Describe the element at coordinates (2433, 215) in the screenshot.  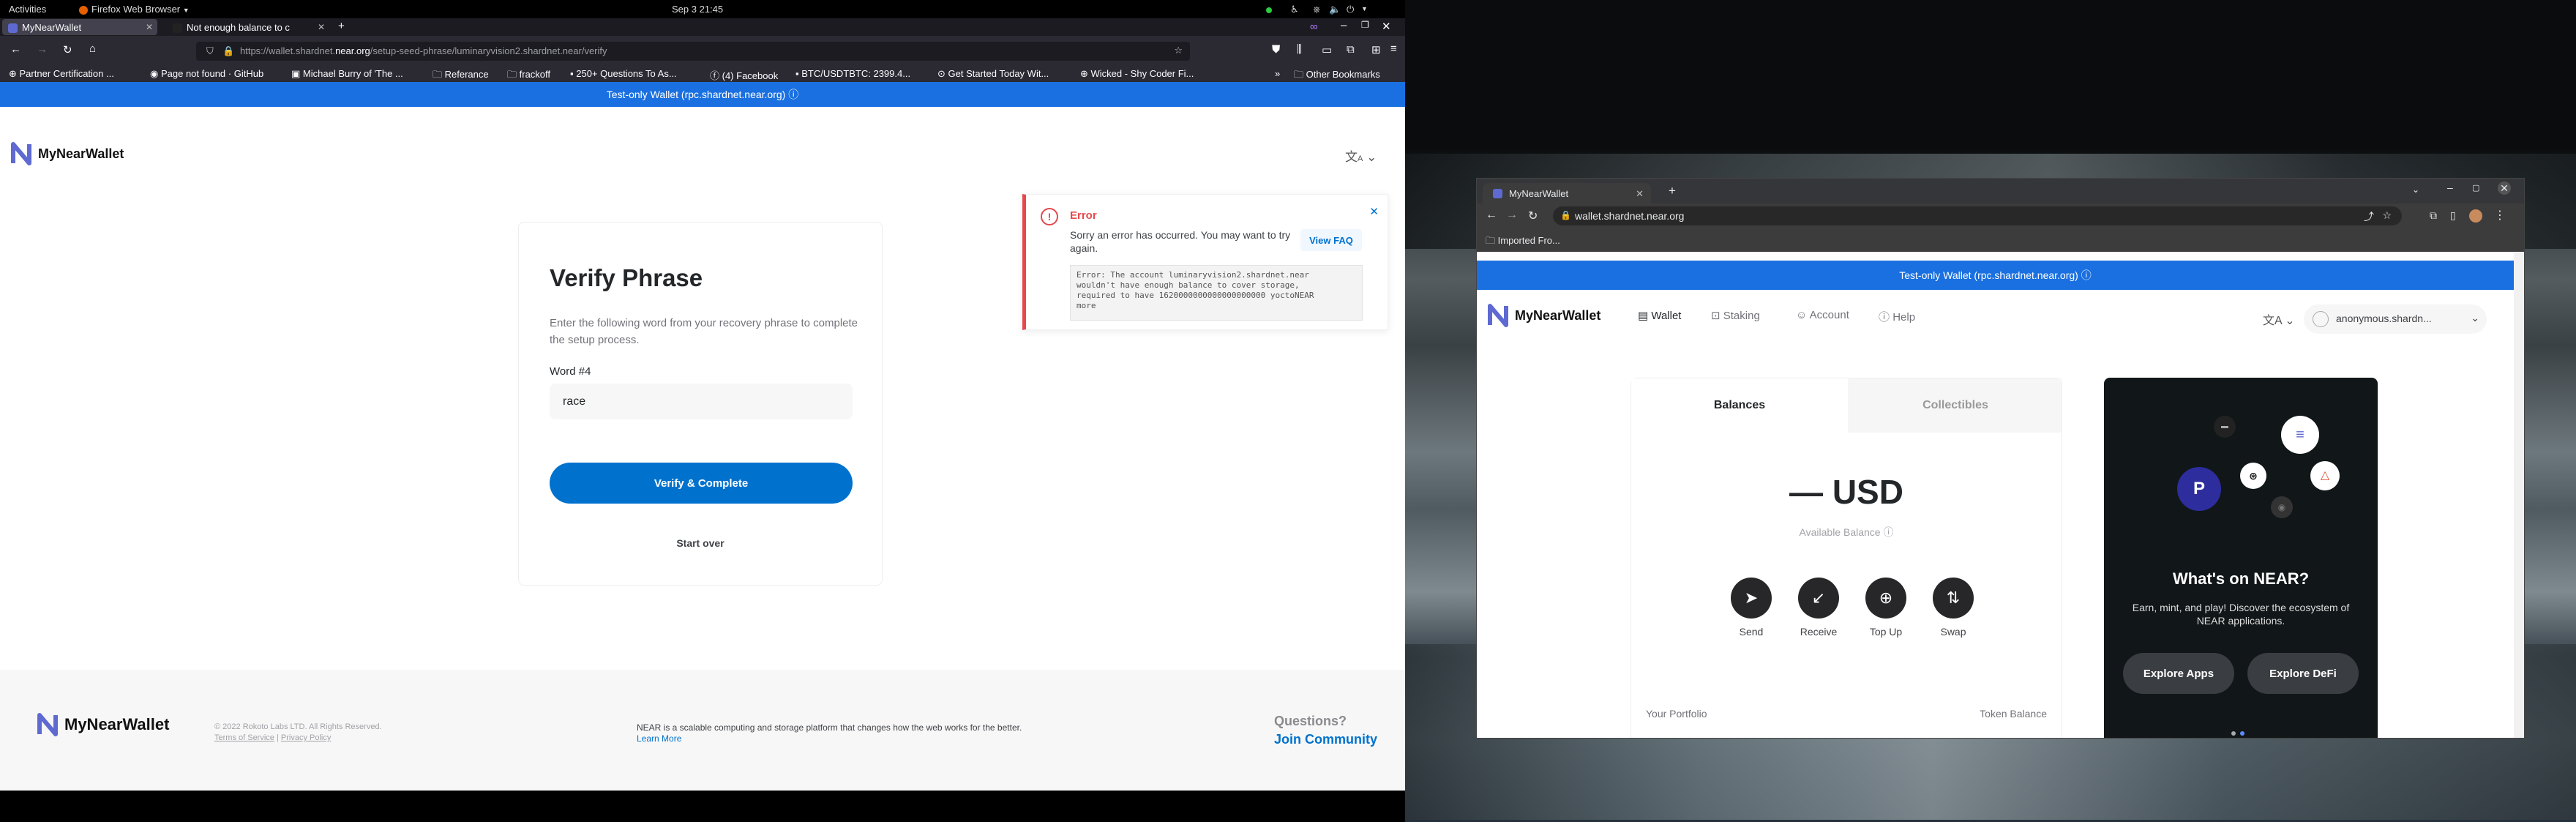
I see `extensions-icon: ⧉` at that location.